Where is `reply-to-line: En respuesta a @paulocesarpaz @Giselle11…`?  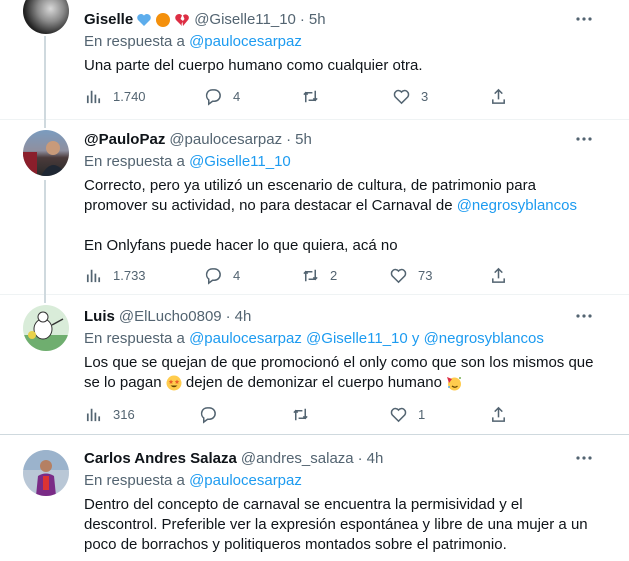
reply-to-line: En respuesta a @paulocesarpaz @Giselle11… is located at coordinates (346, 339).